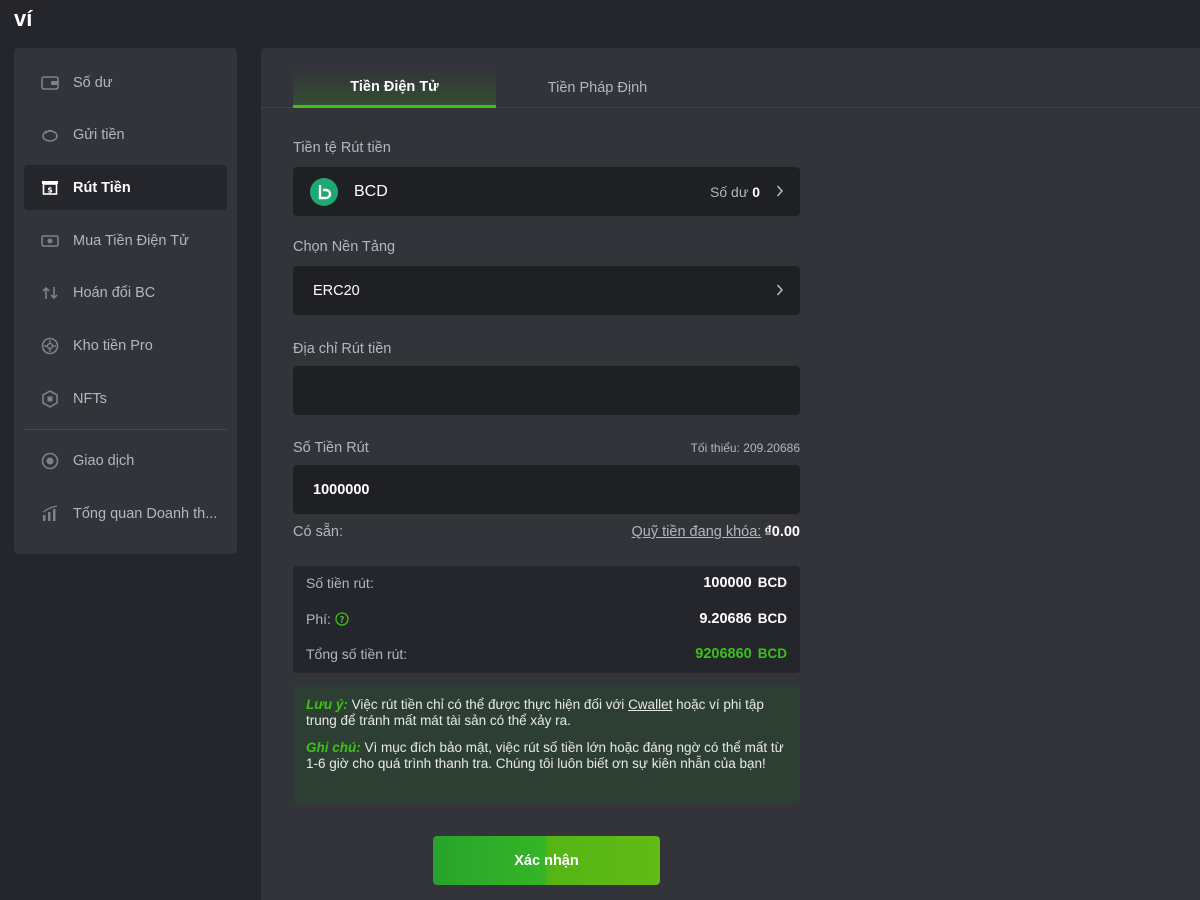 The height and width of the screenshot is (900, 1200). What do you see at coordinates (782, 532) in the screenshot?
I see `locked-funds-value: ₫0.00` at bounding box center [782, 532].